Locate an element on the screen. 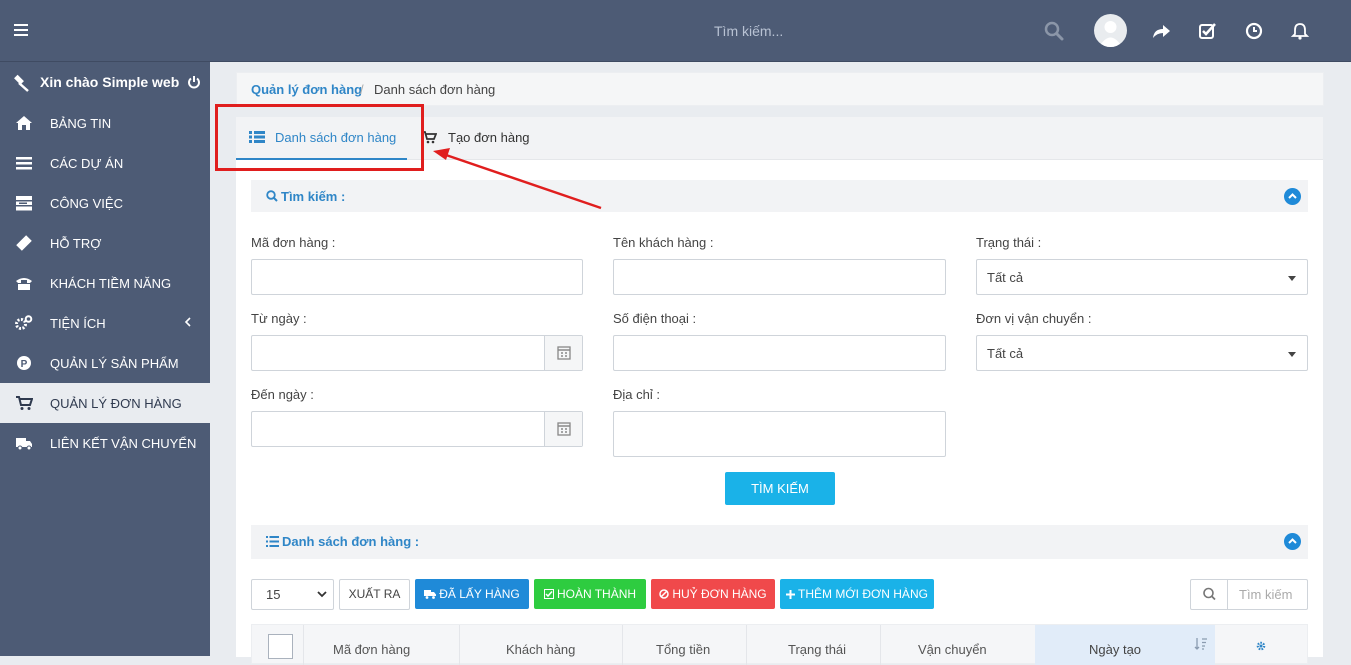 The width and height of the screenshot is (1351, 665). column-header-total: Tổng tiền is located at coordinates (683, 649).